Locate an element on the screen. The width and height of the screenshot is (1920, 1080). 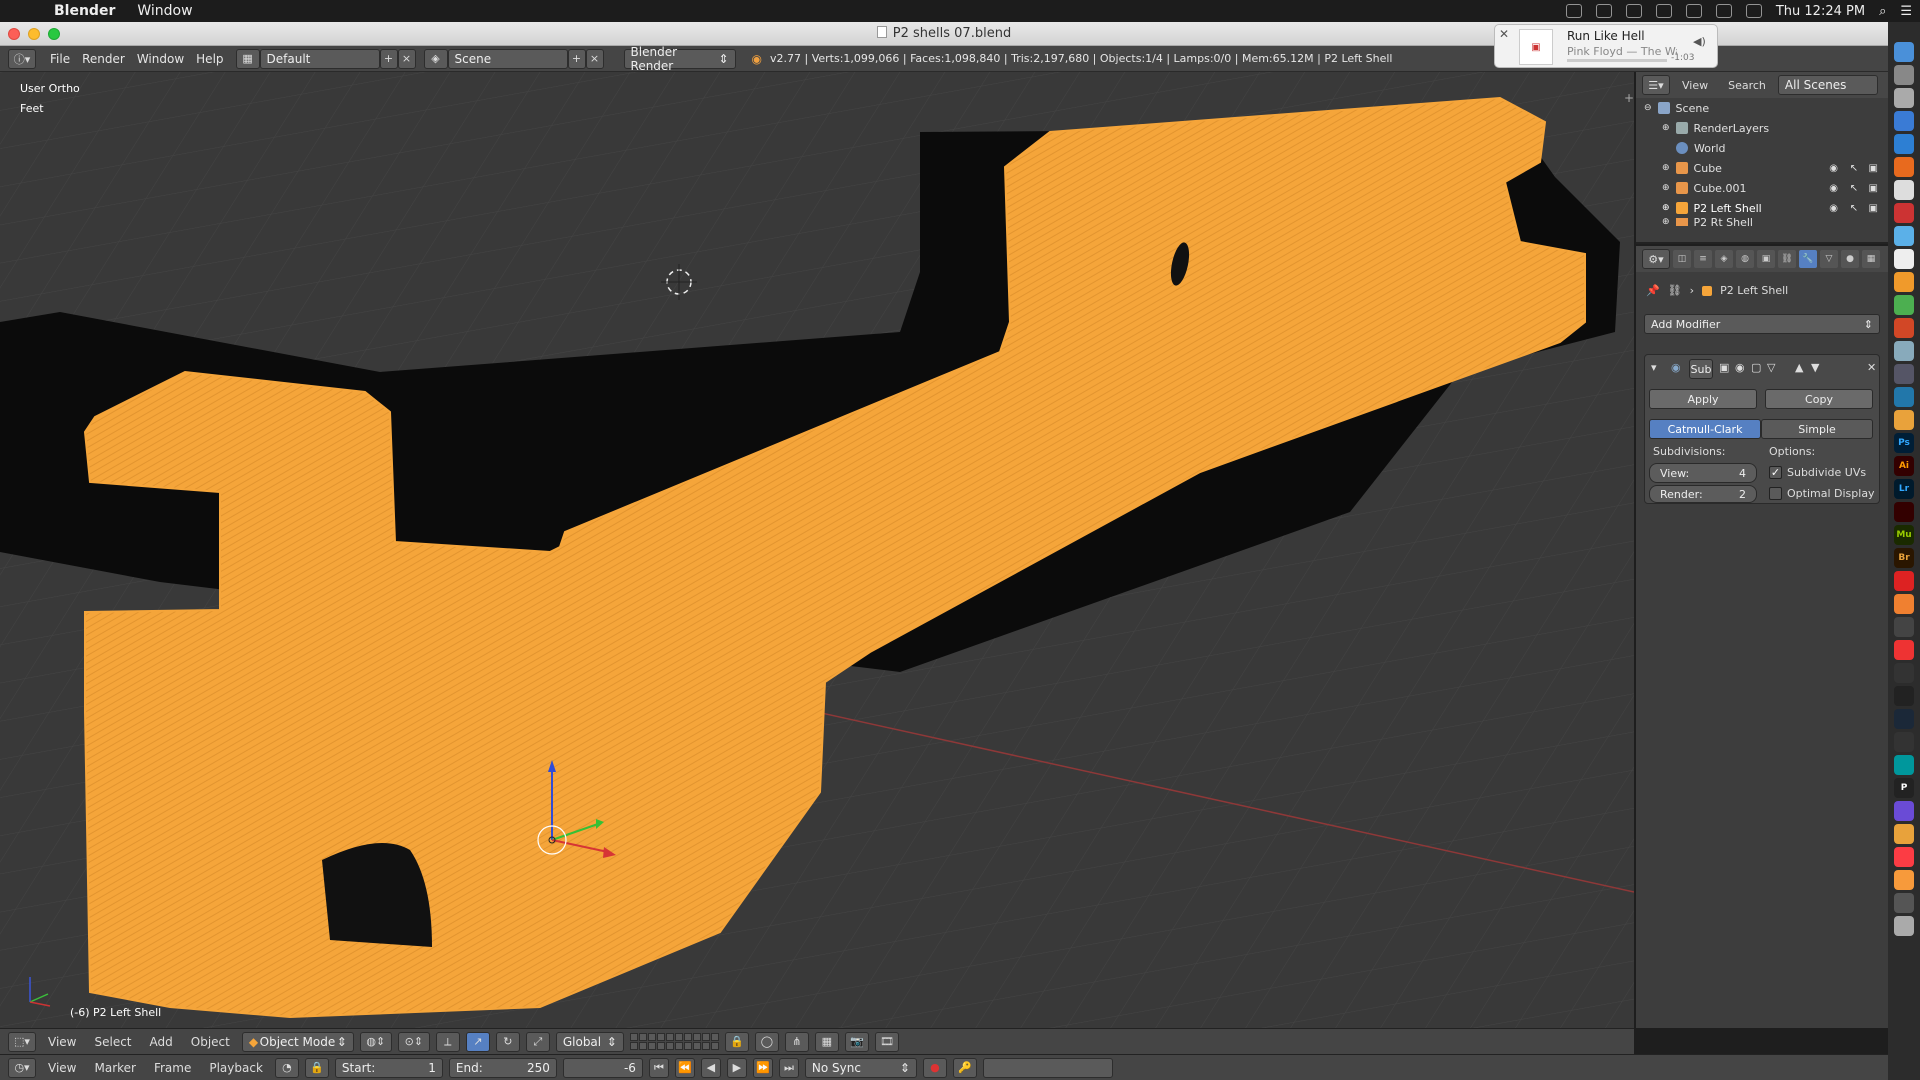
outliner-display-mode: All Scenes is located at coordinates (1827, 85).